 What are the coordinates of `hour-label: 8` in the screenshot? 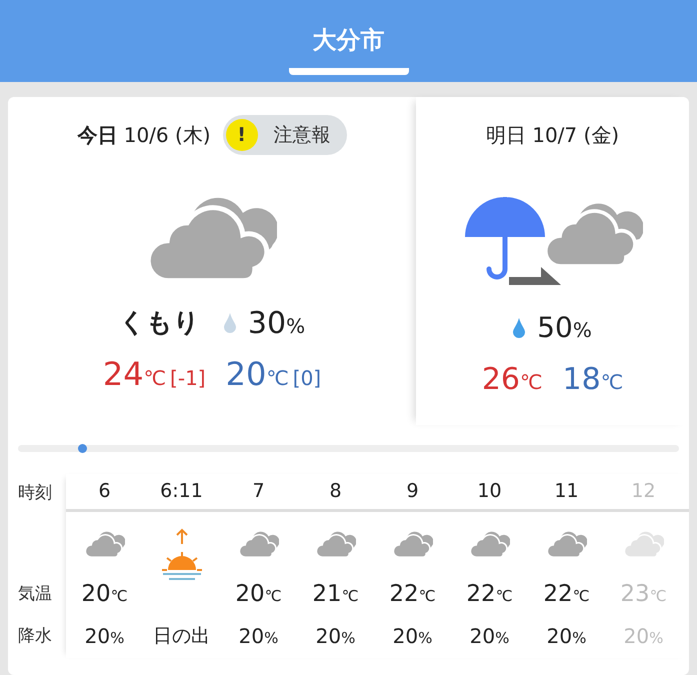 It's located at (335, 491).